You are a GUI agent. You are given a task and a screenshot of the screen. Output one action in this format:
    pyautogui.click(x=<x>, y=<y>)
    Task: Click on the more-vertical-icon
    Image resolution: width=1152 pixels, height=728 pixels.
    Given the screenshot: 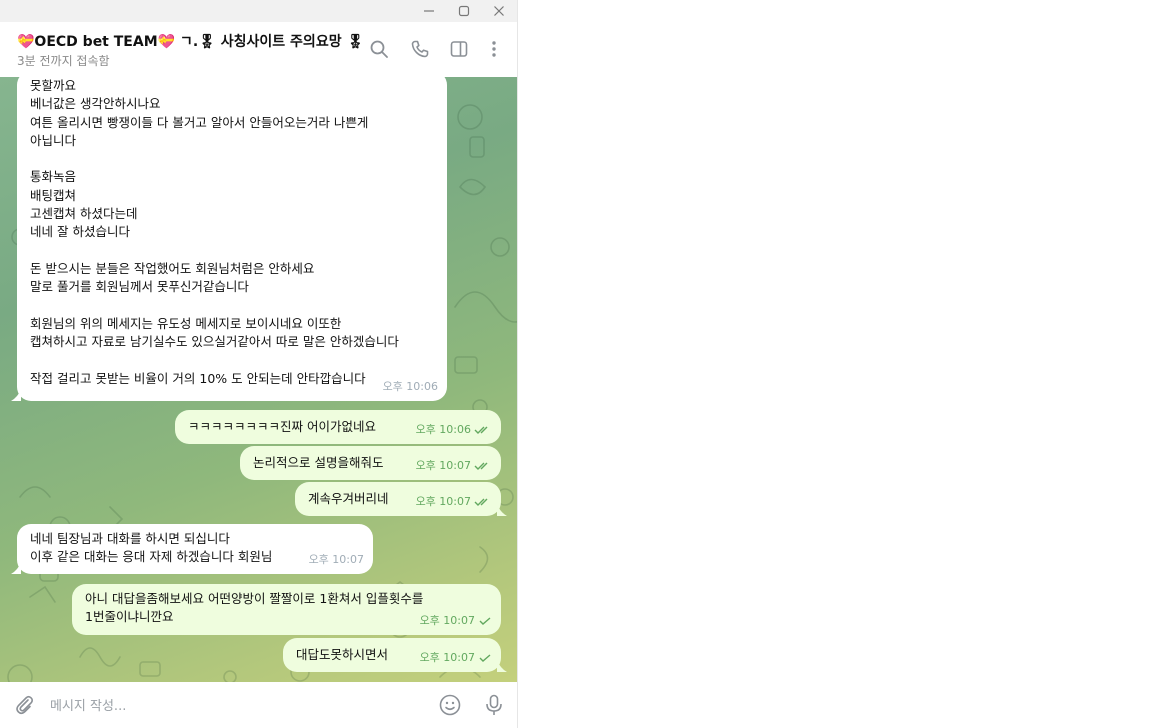 What is the action you would take?
    pyautogui.click(x=494, y=49)
    